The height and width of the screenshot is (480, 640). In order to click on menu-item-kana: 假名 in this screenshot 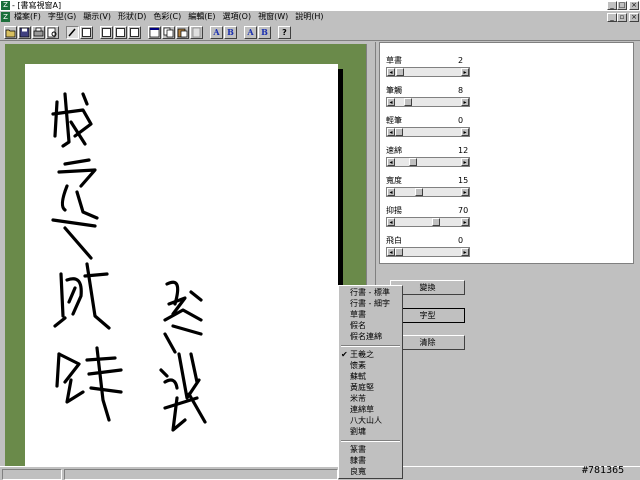, I will do `click(358, 326)`.